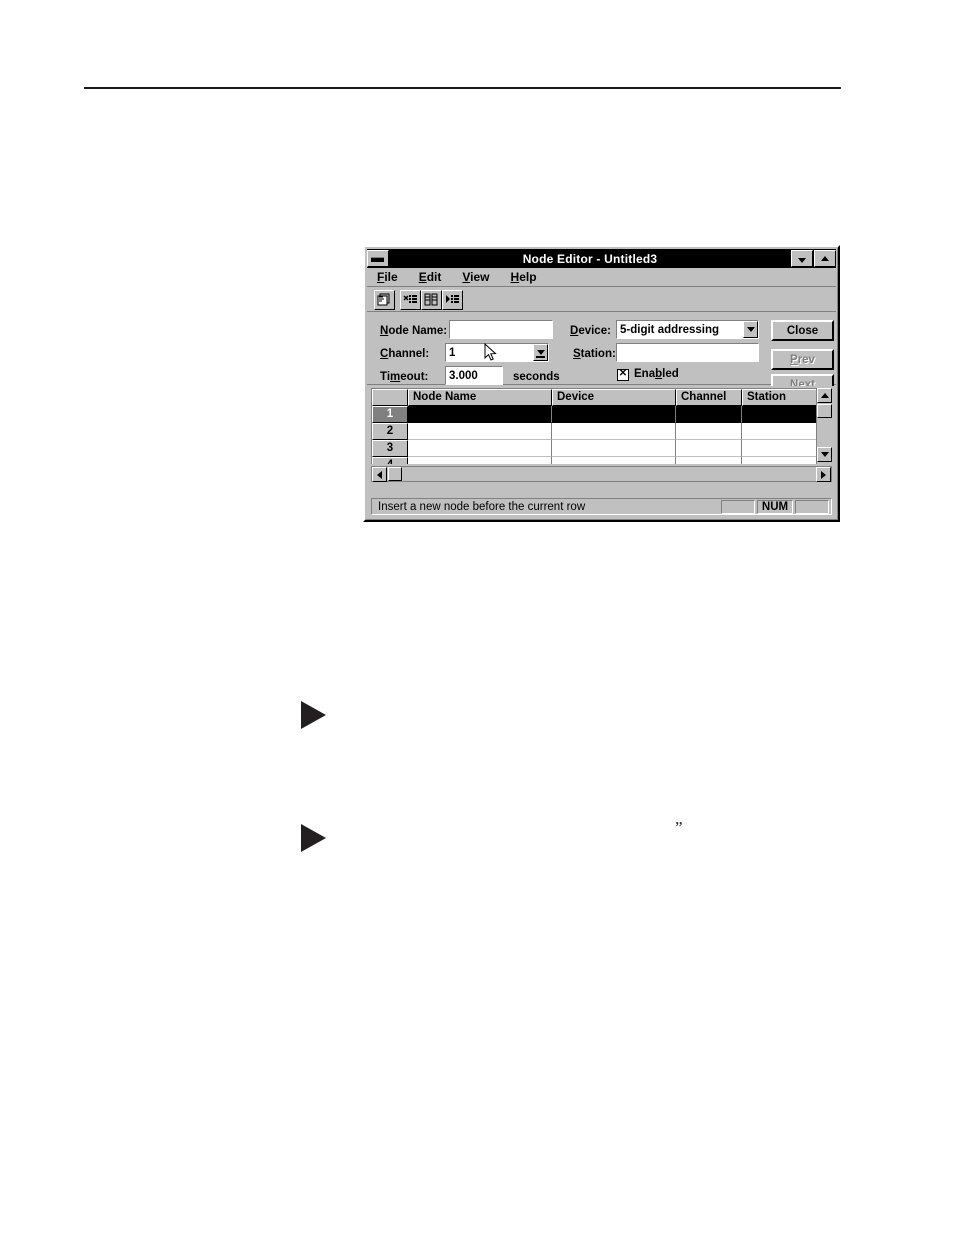 This screenshot has height=1235, width=954. I want to click on copy-node-button, so click(384, 299).